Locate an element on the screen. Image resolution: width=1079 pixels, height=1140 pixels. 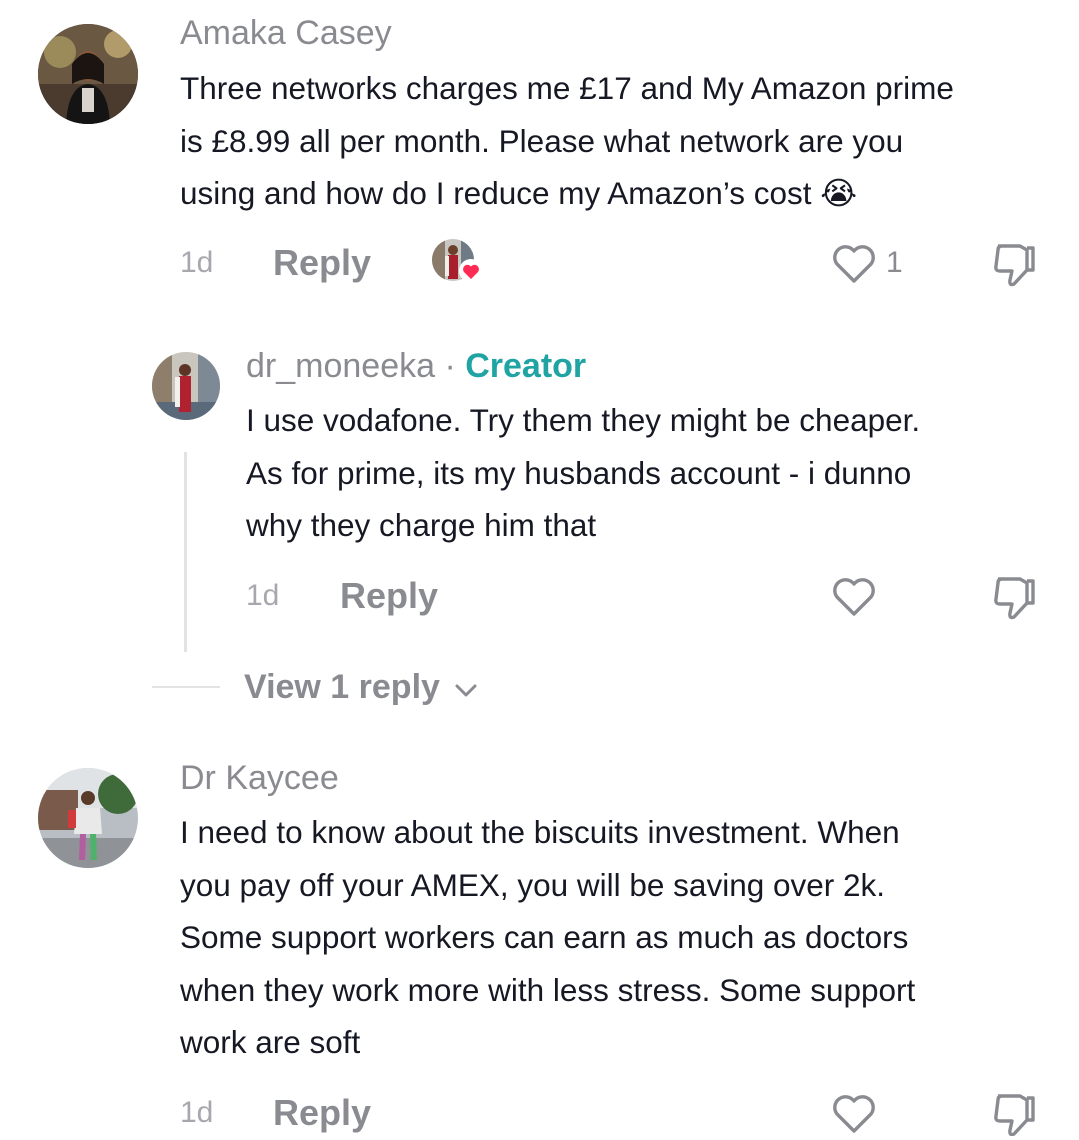
reply-username-row: dr_moneeka · Creator is located at coordinates (416, 366).